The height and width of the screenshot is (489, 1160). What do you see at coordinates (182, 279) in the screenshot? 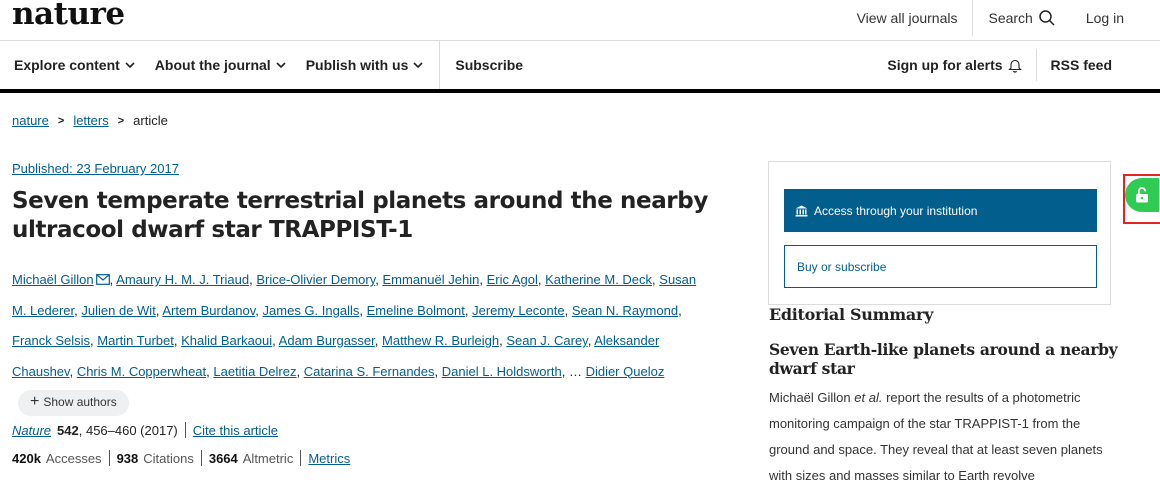
I see `author-link: Amaury H. M. J. Triaud` at bounding box center [182, 279].